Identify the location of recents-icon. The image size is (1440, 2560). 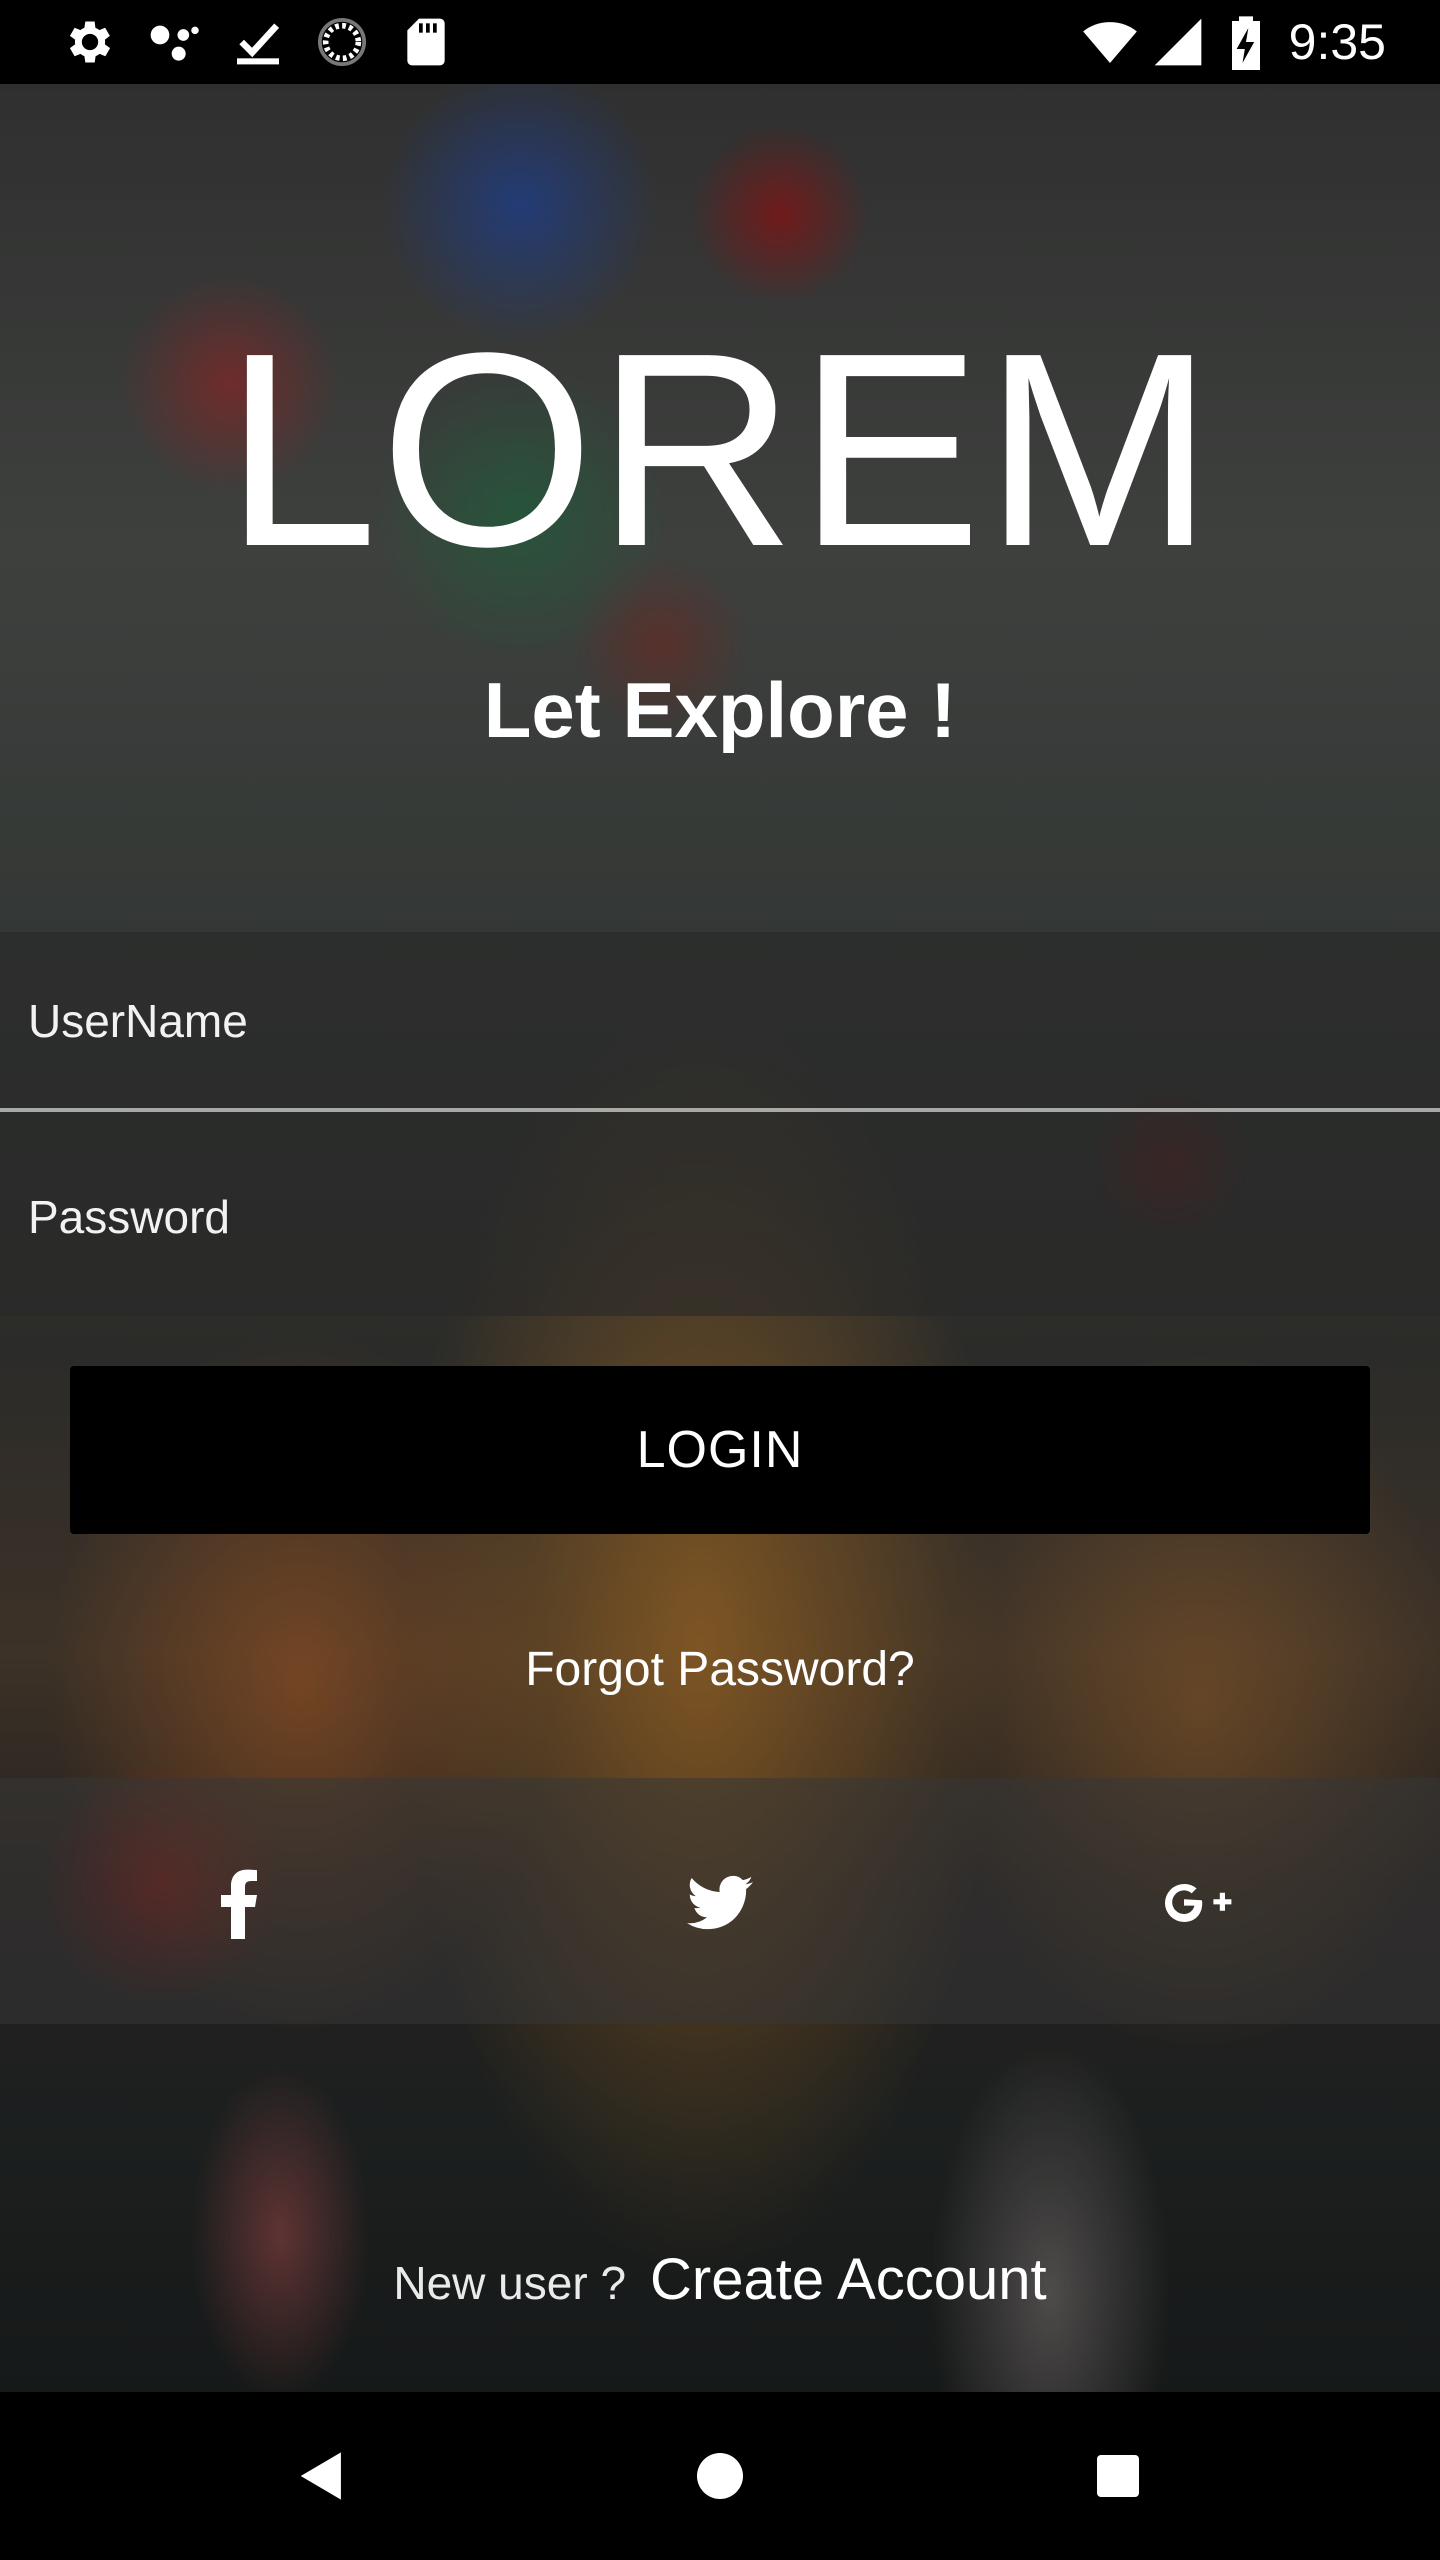
(1118, 2476).